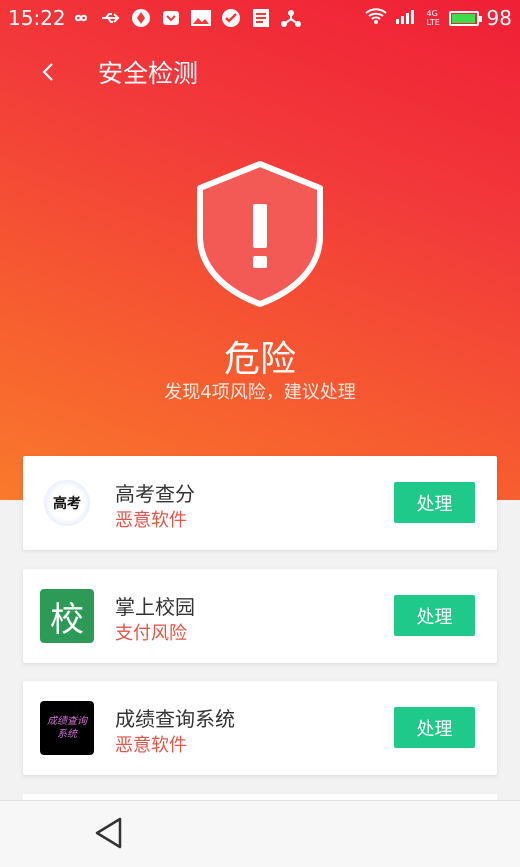  What do you see at coordinates (407, 18) in the screenshot?
I see `signal-icon` at bounding box center [407, 18].